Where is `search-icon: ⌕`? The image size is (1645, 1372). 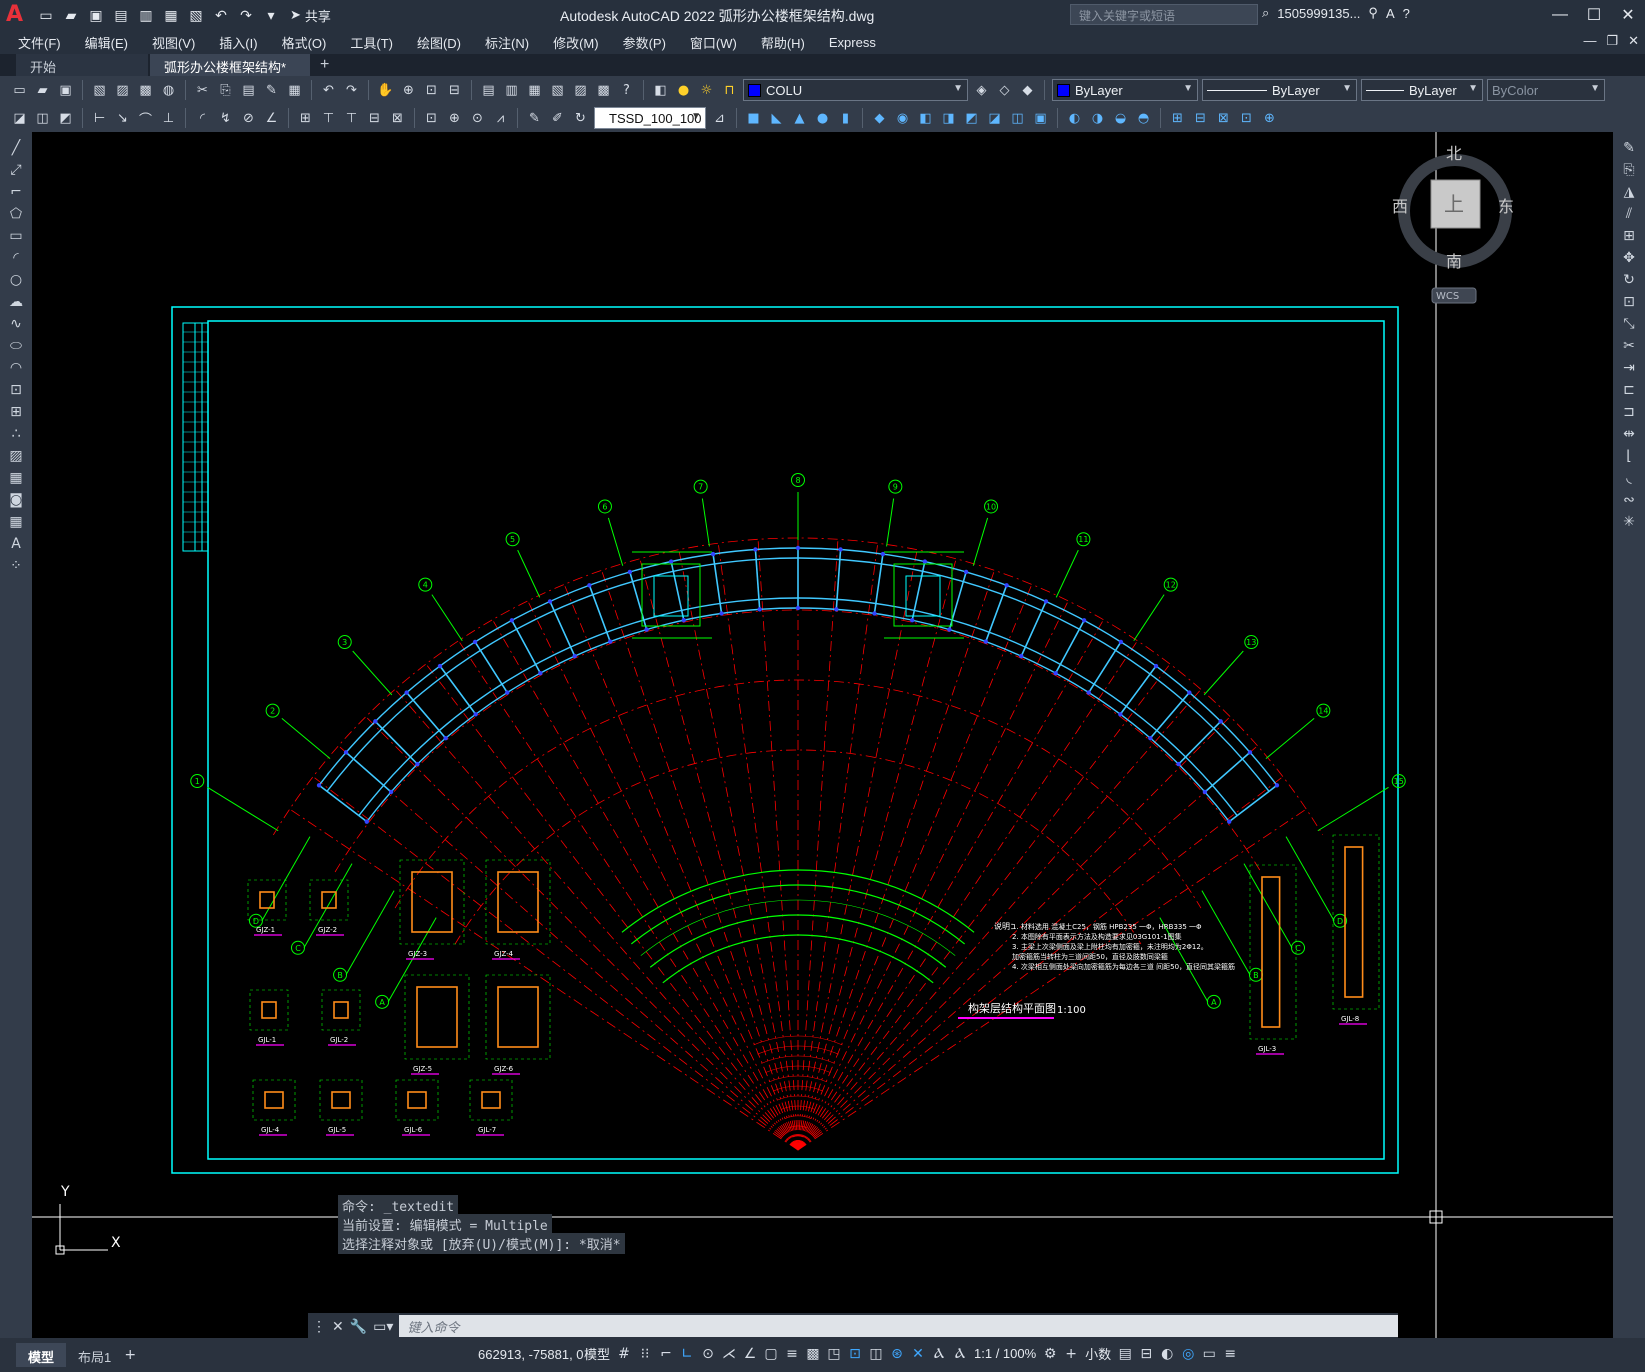
search-icon: ⌕ is located at coordinates (1265, 13).